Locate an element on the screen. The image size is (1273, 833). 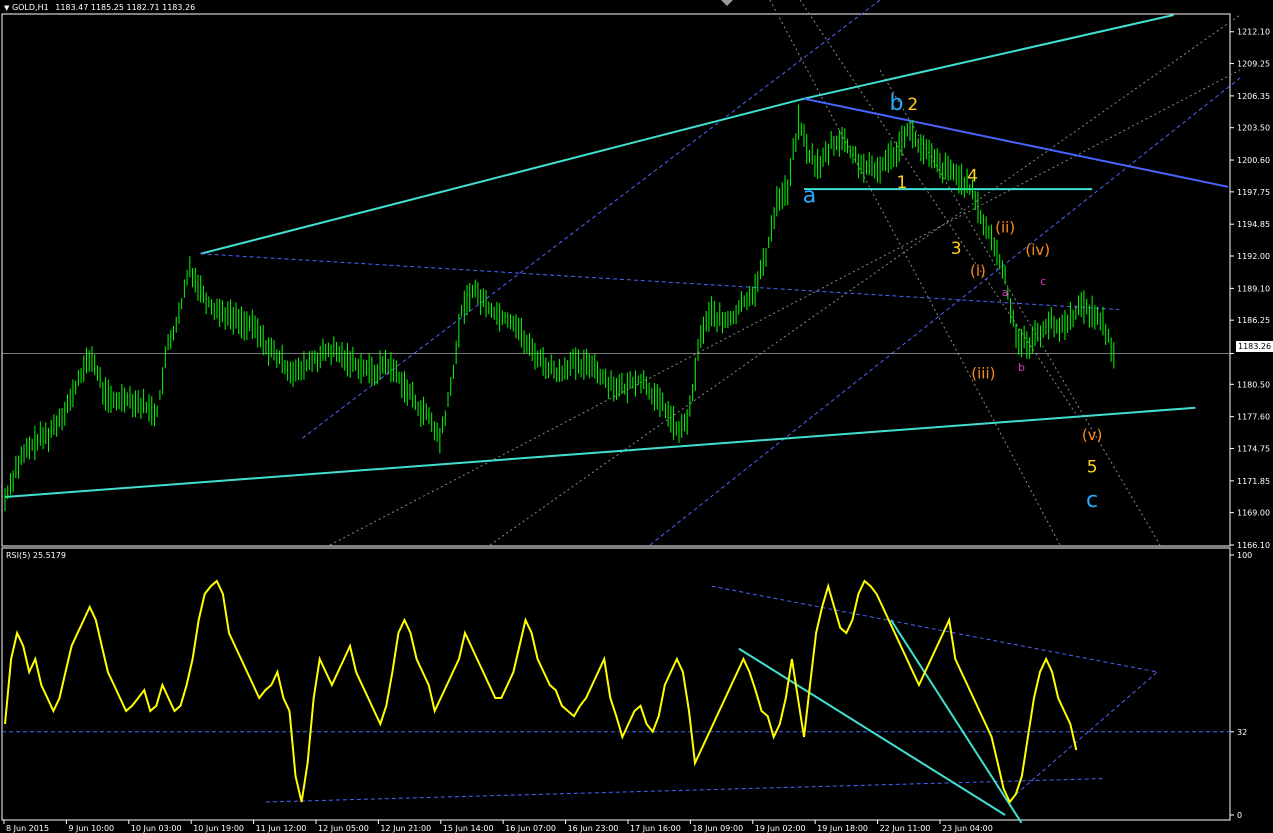
symbol-label: GOLD,H1 is located at coordinates (30, 7).